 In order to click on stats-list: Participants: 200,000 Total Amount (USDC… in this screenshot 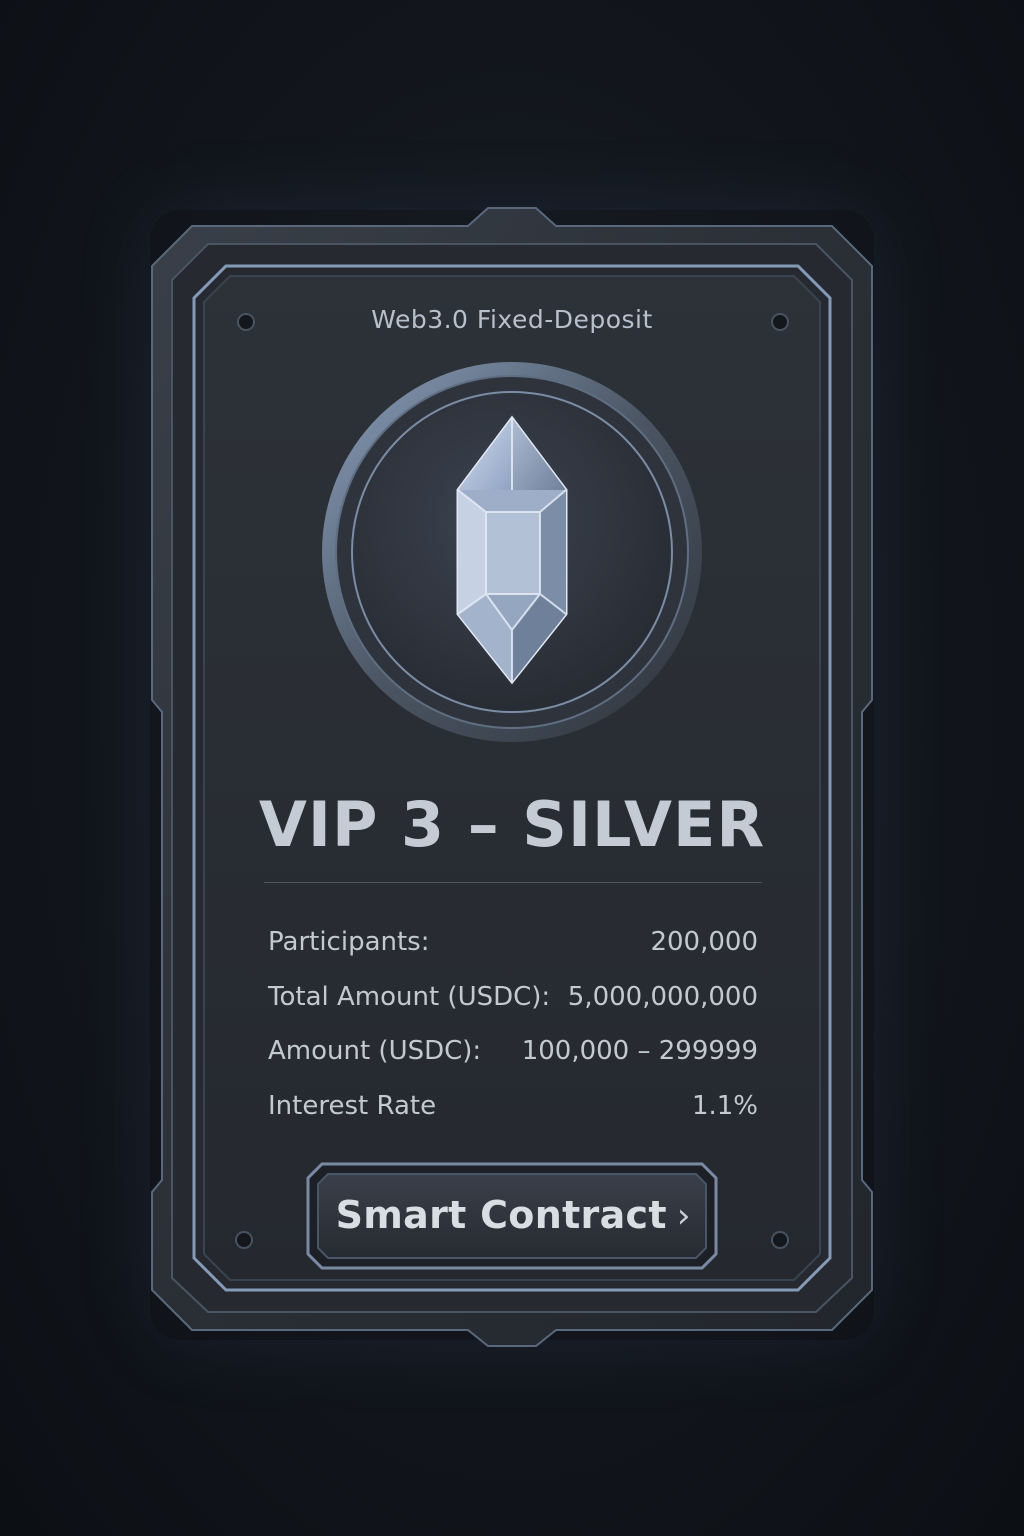, I will do `click(513, 1024)`.